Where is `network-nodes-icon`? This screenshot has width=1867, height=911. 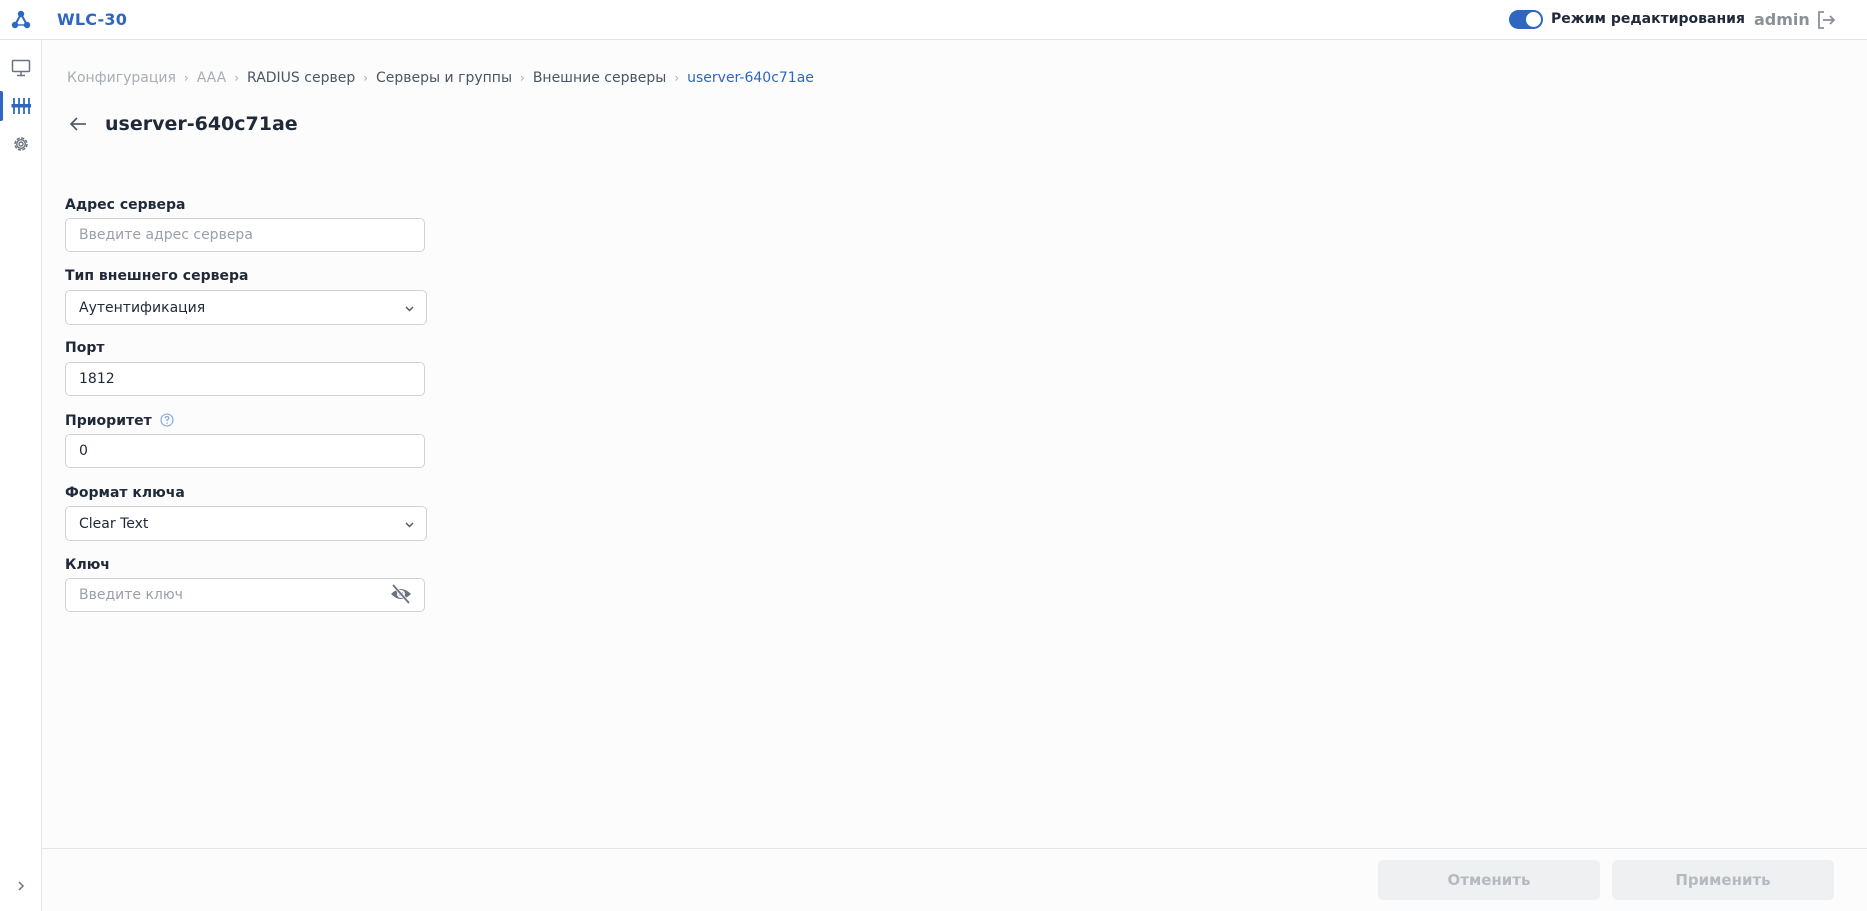
network-nodes-icon is located at coordinates (21, 19).